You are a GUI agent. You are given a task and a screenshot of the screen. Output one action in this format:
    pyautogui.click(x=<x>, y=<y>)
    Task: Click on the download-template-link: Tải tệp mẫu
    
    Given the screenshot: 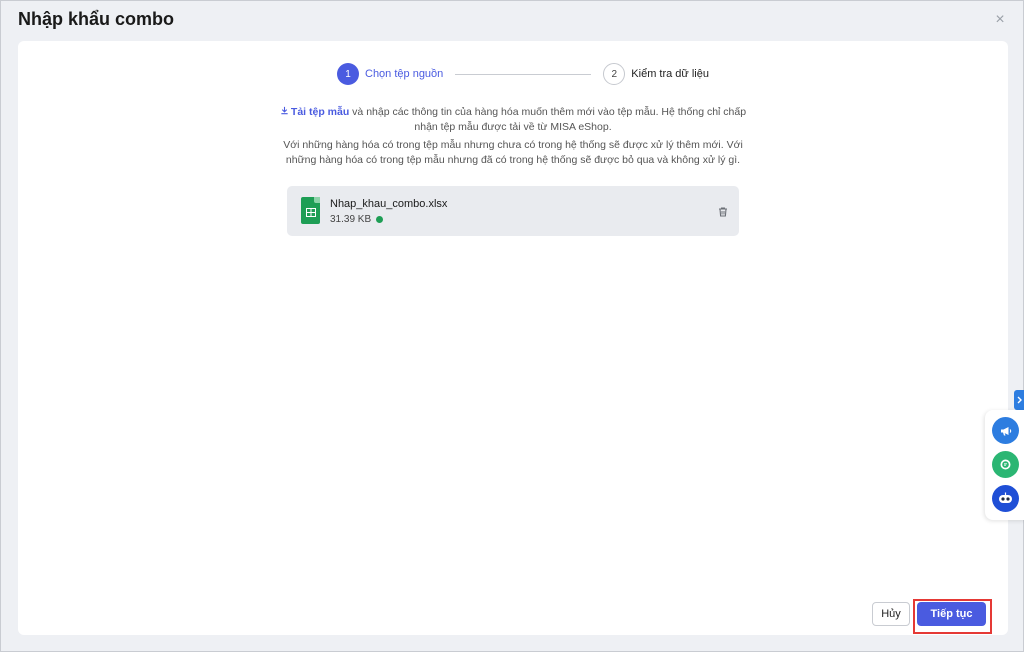 What is the action you would take?
    pyautogui.click(x=314, y=112)
    